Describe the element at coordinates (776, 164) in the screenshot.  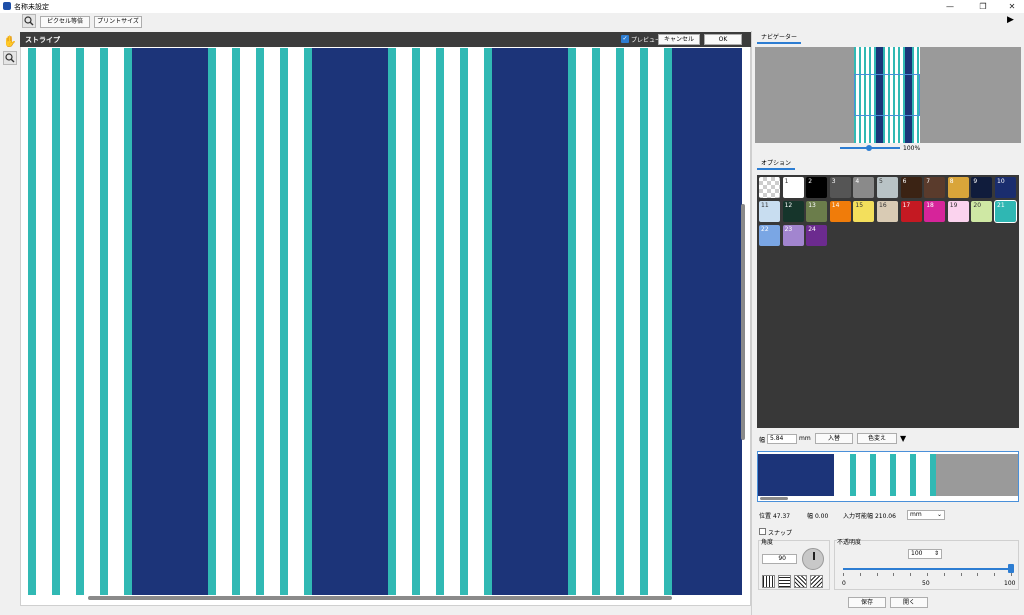
I see `tab-options: オプション` at that location.